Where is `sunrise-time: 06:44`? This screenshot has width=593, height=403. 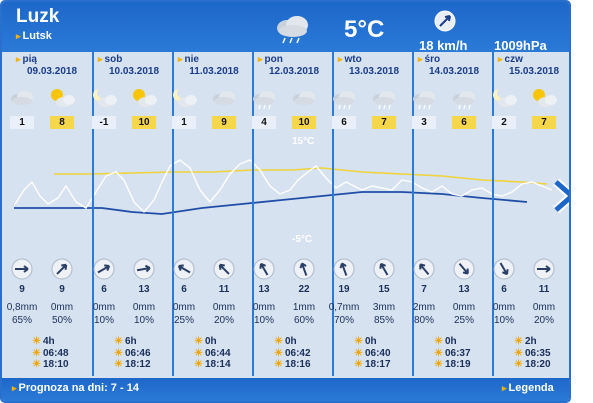
sunrise-time: 06:44 is located at coordinates (217, 353).